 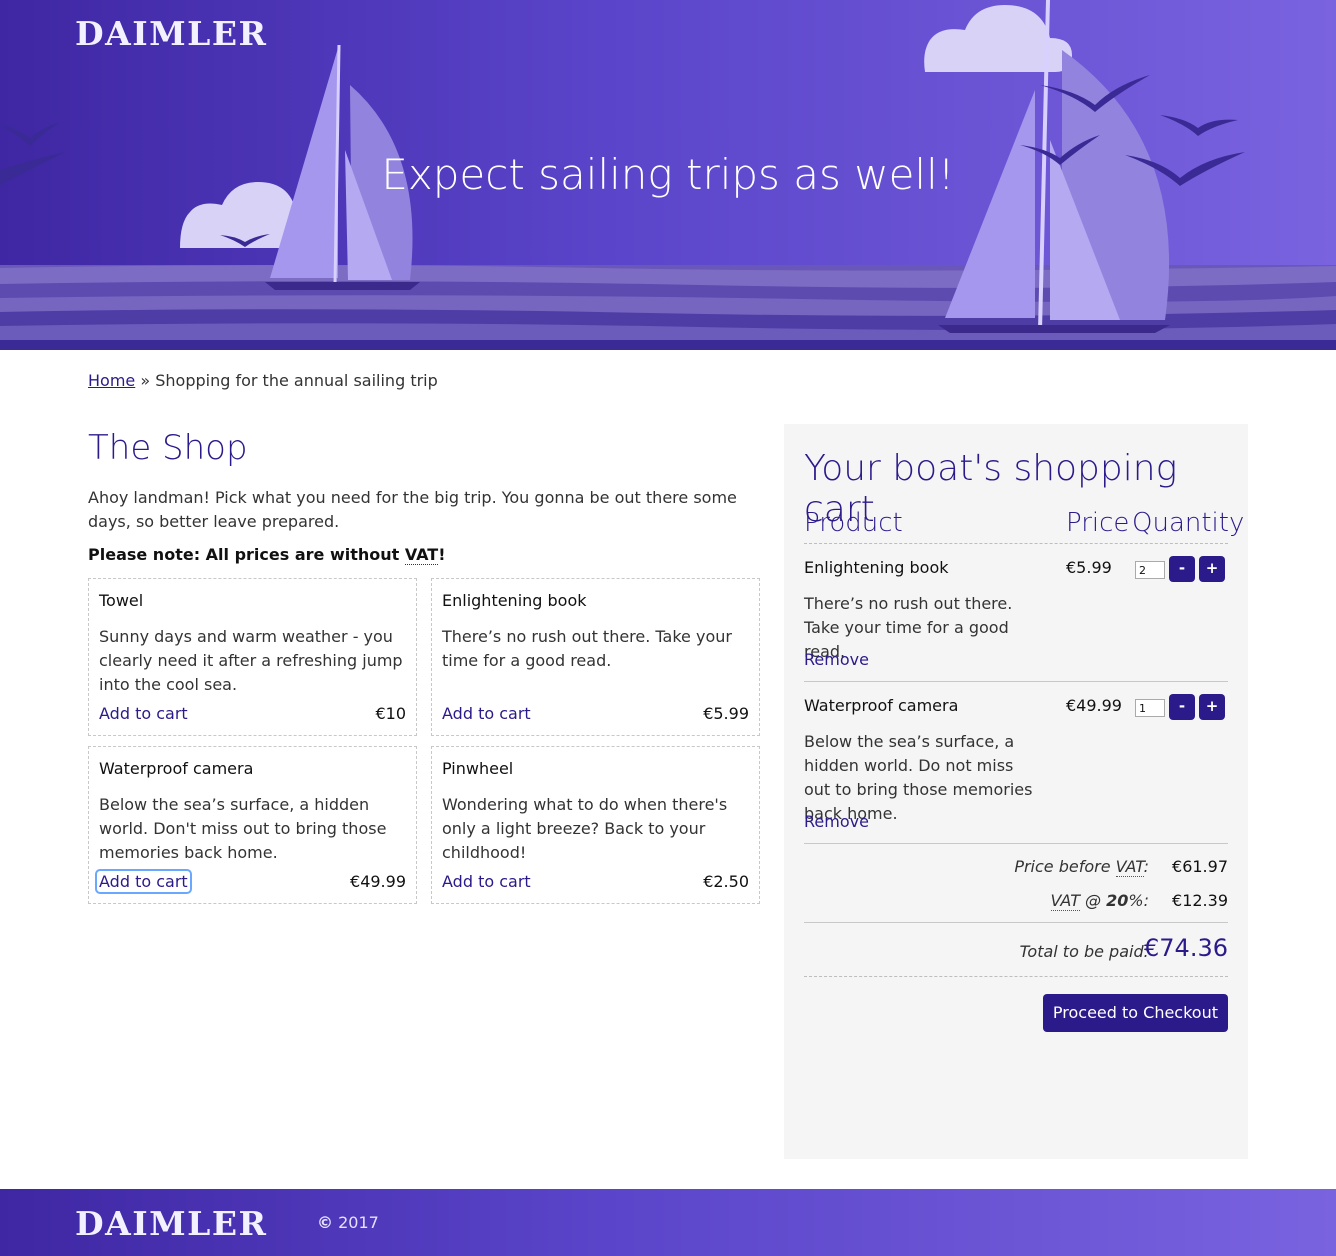 What do you see at coordinates (1138, 900) in the screenshot?
I see `vat-percent: %:` at bounding box center [1138, 900].